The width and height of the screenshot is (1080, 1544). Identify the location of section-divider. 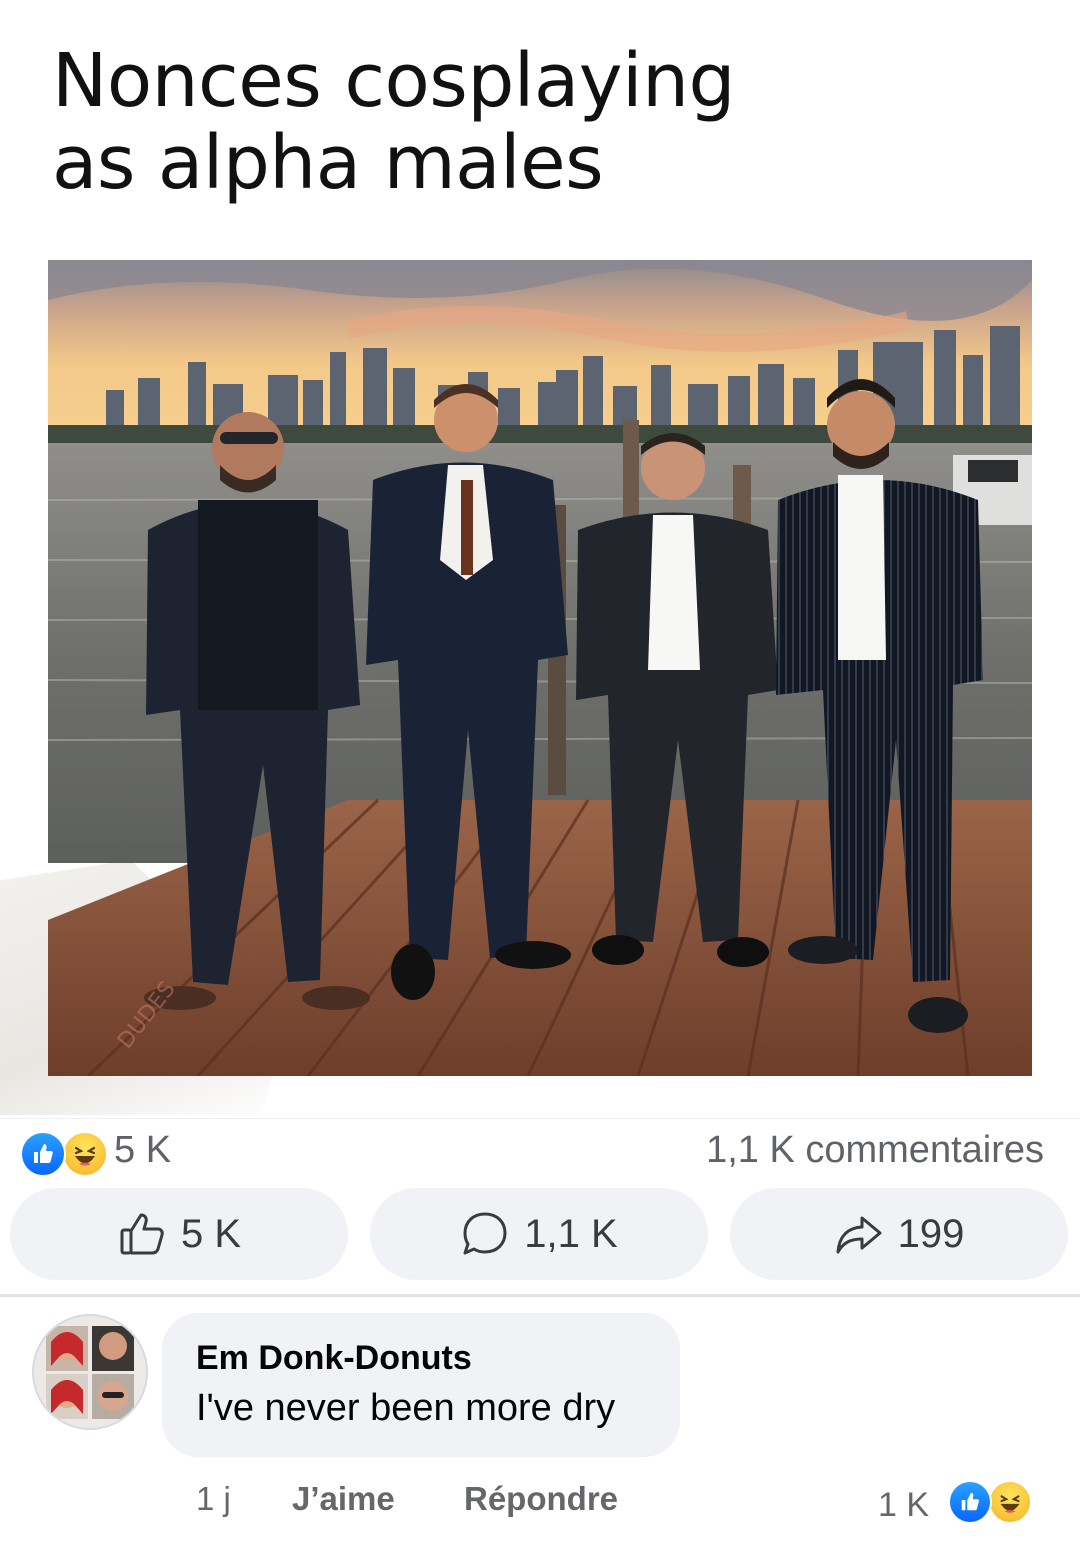
(540, 1295).